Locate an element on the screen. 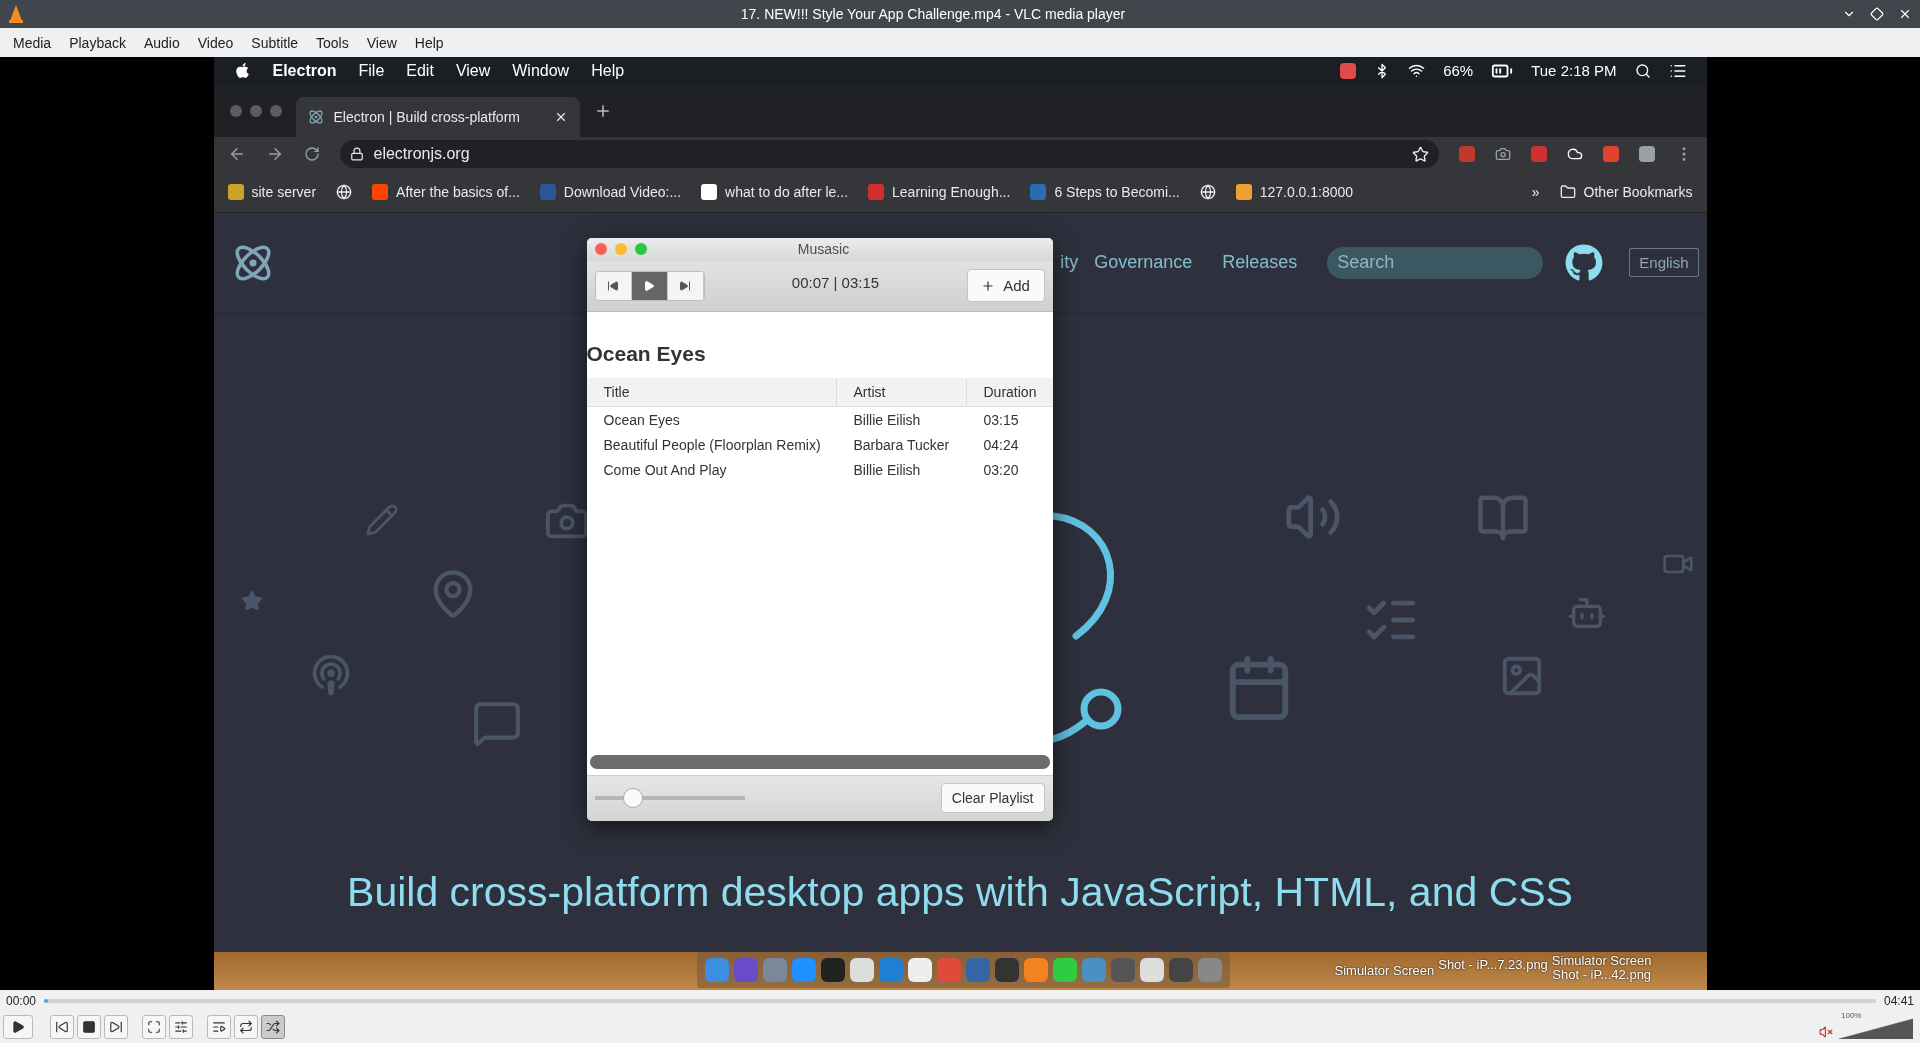  table-cell: 03:20 is located at coordinates (1009, 469).